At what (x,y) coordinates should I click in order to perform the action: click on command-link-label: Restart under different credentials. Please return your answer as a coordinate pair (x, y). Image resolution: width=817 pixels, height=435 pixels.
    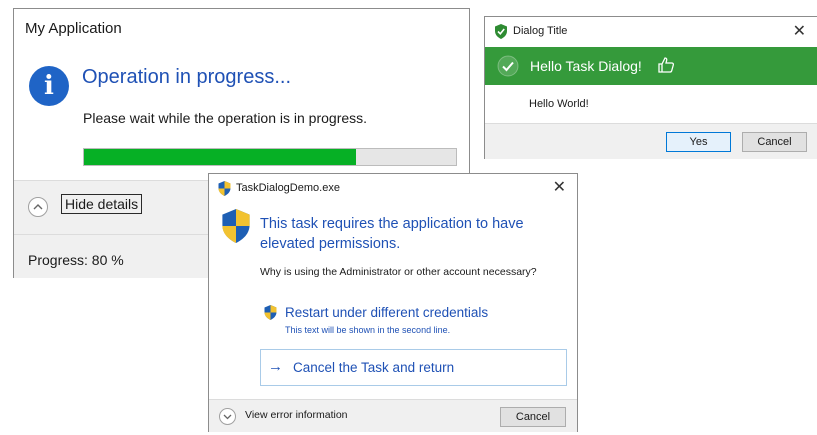
    Looking at the image, I should click on (387, 312).